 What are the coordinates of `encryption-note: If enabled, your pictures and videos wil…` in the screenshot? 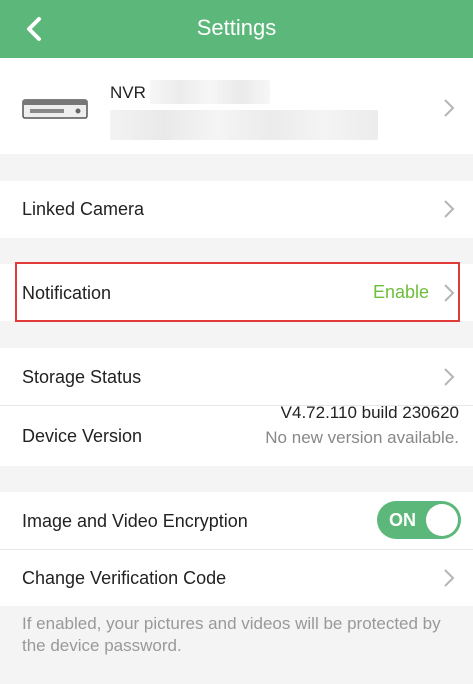 It's located at (231, 634).